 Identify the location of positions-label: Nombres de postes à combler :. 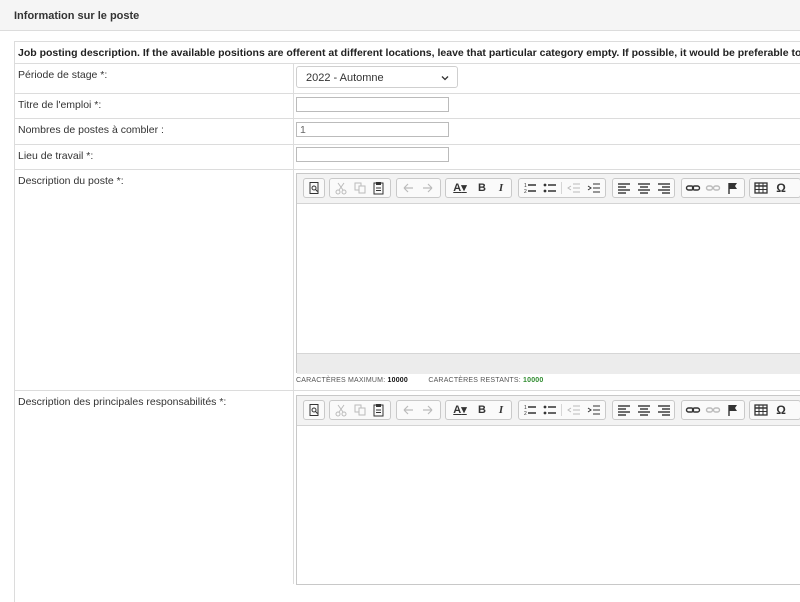
(91, 130).